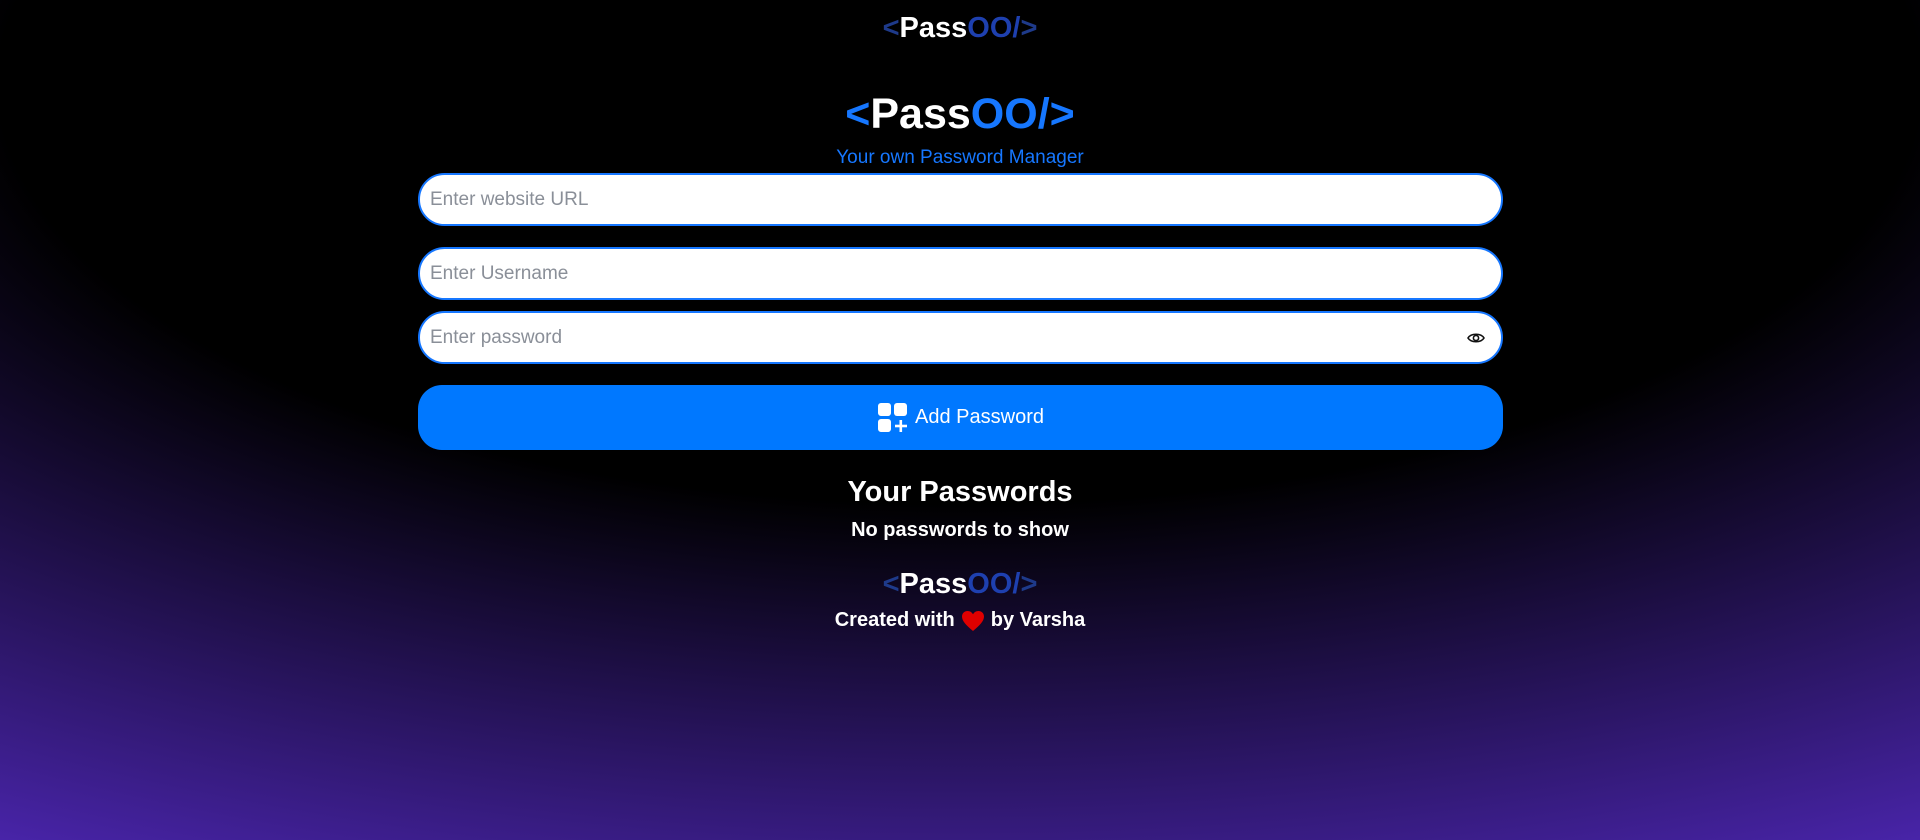 This screenshot has height=840, width=1920. What do you see at coordinates (960, 530) in the screenshot?
I see `empty-passwords-message: No passwords to show` at bounding box center [960, 530].